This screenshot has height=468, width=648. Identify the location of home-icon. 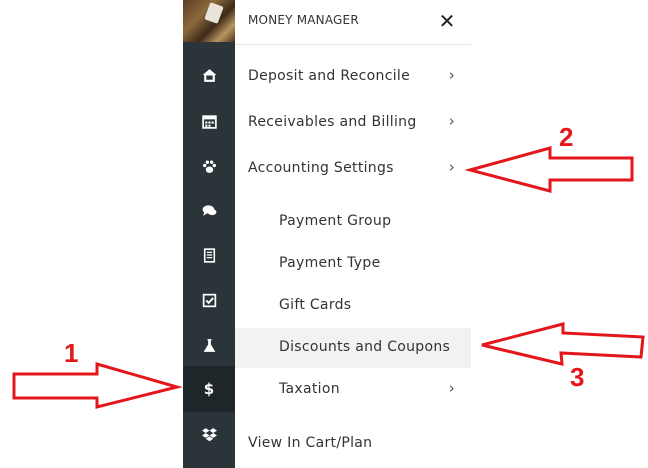
(209, 75).